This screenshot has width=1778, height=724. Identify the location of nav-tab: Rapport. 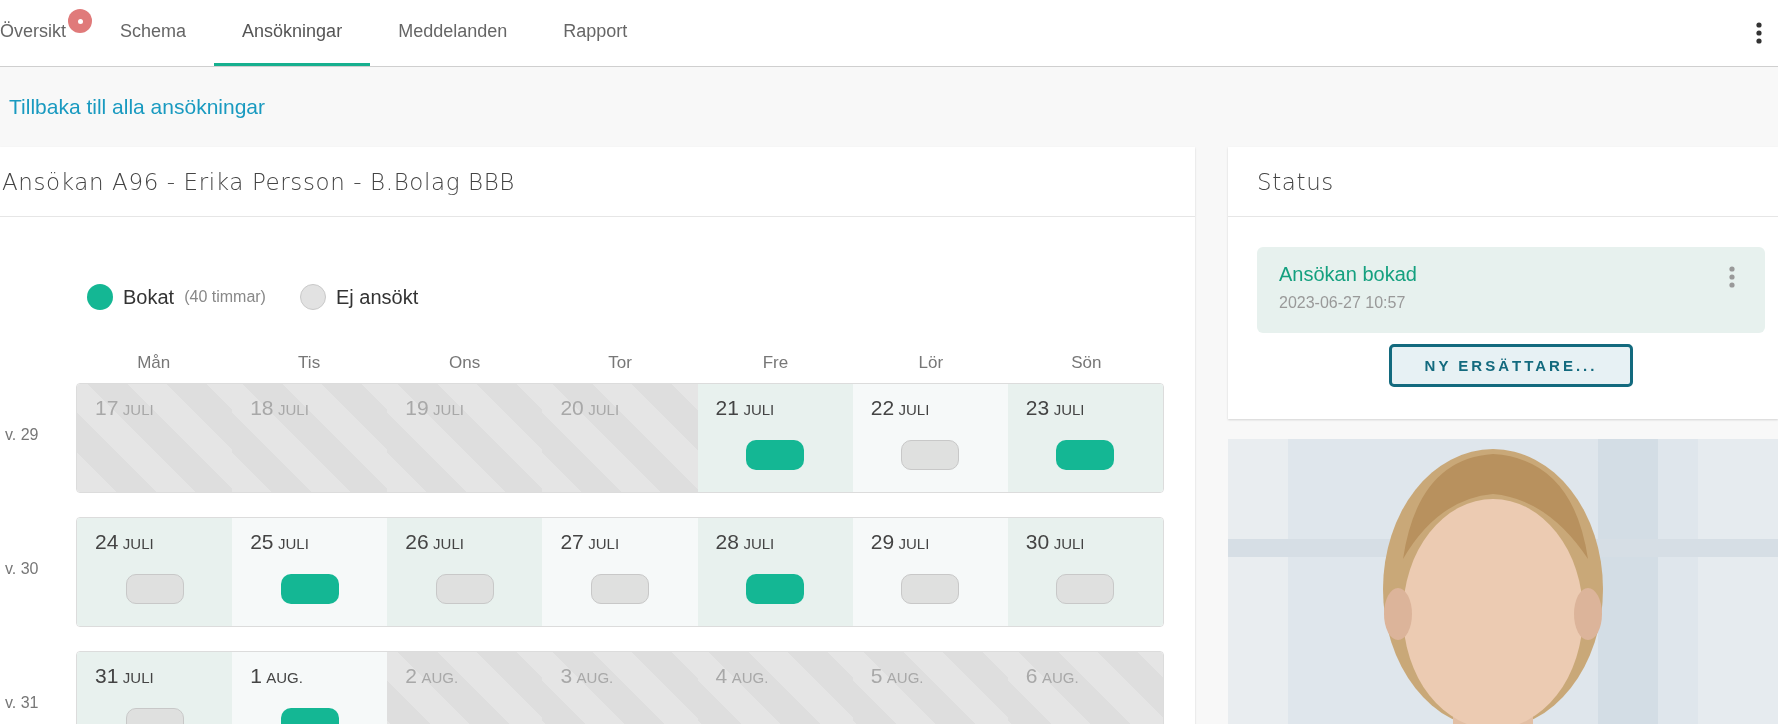
(595, 33).